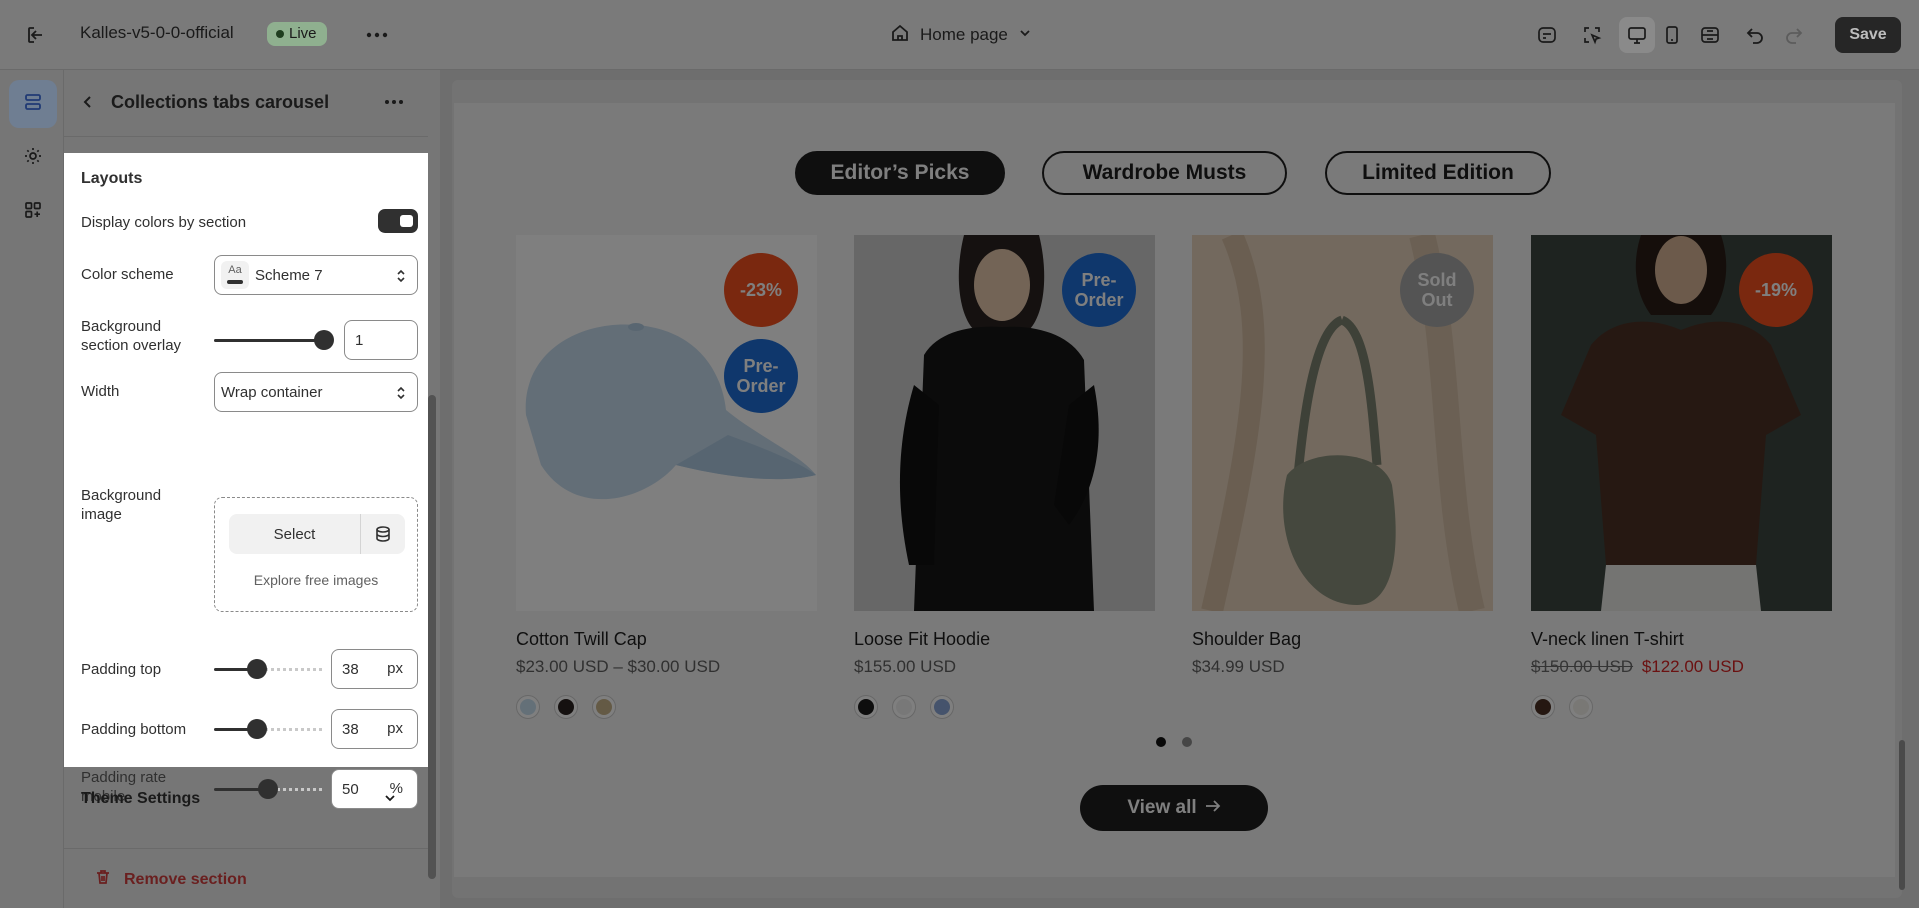 The height and width of the screenshot is (908, 1919). Describe the element at coordinates (900, 35) in the screenshot. I see `home-icon` at that location.